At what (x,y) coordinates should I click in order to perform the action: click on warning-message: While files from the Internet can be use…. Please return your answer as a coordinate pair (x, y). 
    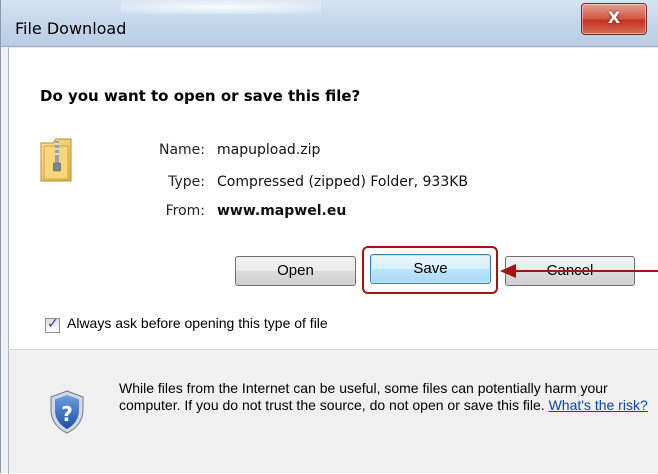
    Looking at the image, I should click on (363, 396).